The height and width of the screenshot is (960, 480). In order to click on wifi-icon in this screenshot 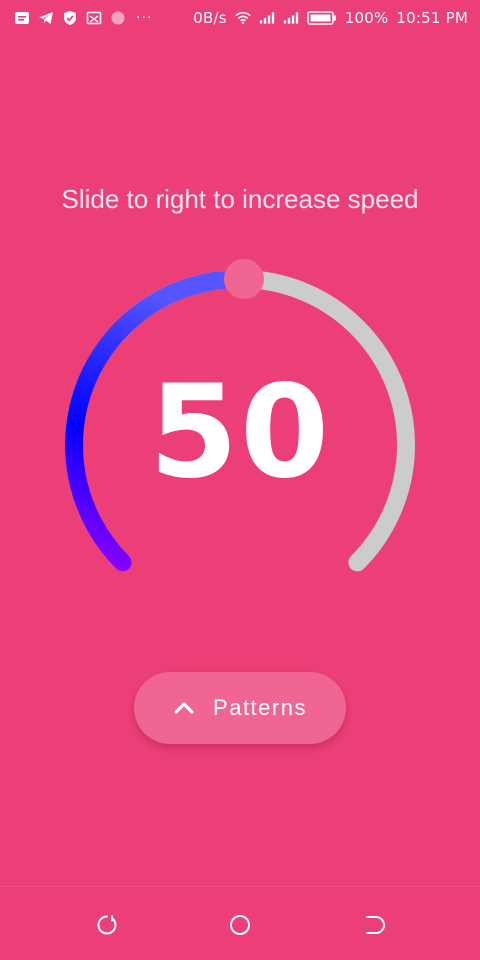, I will do `click(243, 18)`.